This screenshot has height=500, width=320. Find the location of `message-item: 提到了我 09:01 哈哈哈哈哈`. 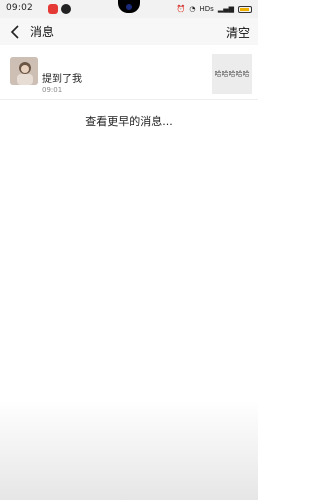

message-item: 提到了我 09:01 哈哈哈哈哈 is located at coordinates (129, 74).